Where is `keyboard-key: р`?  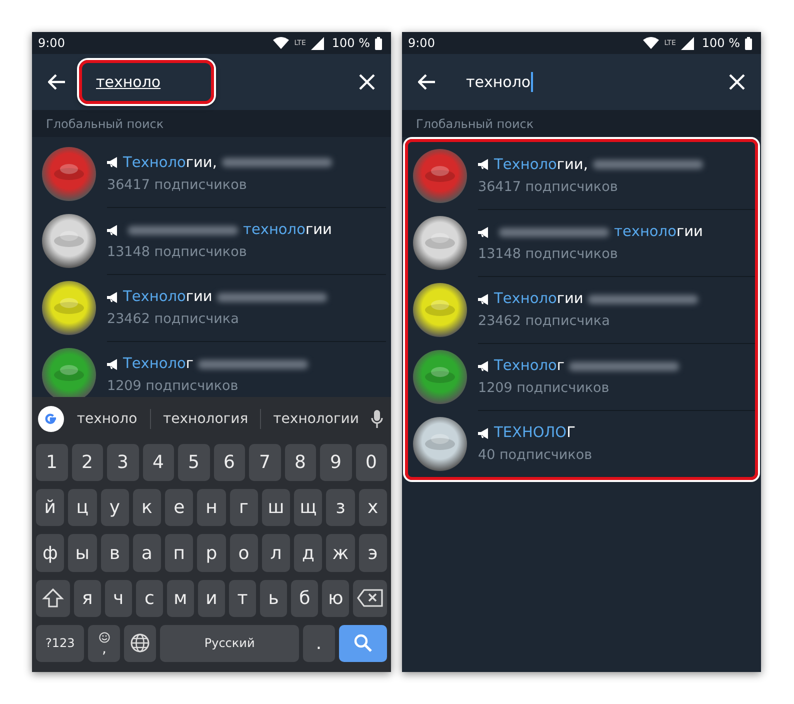
keyboard-key: р is located at coordinates (211, 553).